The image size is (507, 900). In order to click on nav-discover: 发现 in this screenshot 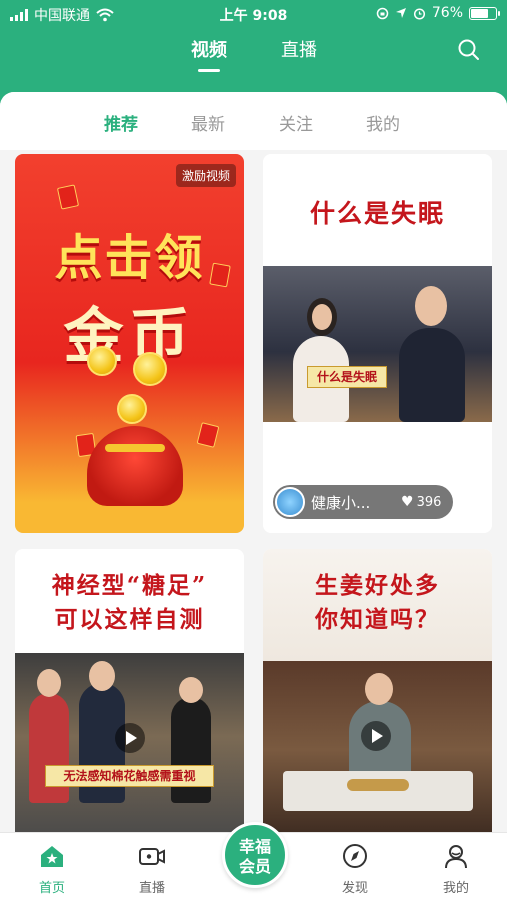, I will do `click(355, 869)`.